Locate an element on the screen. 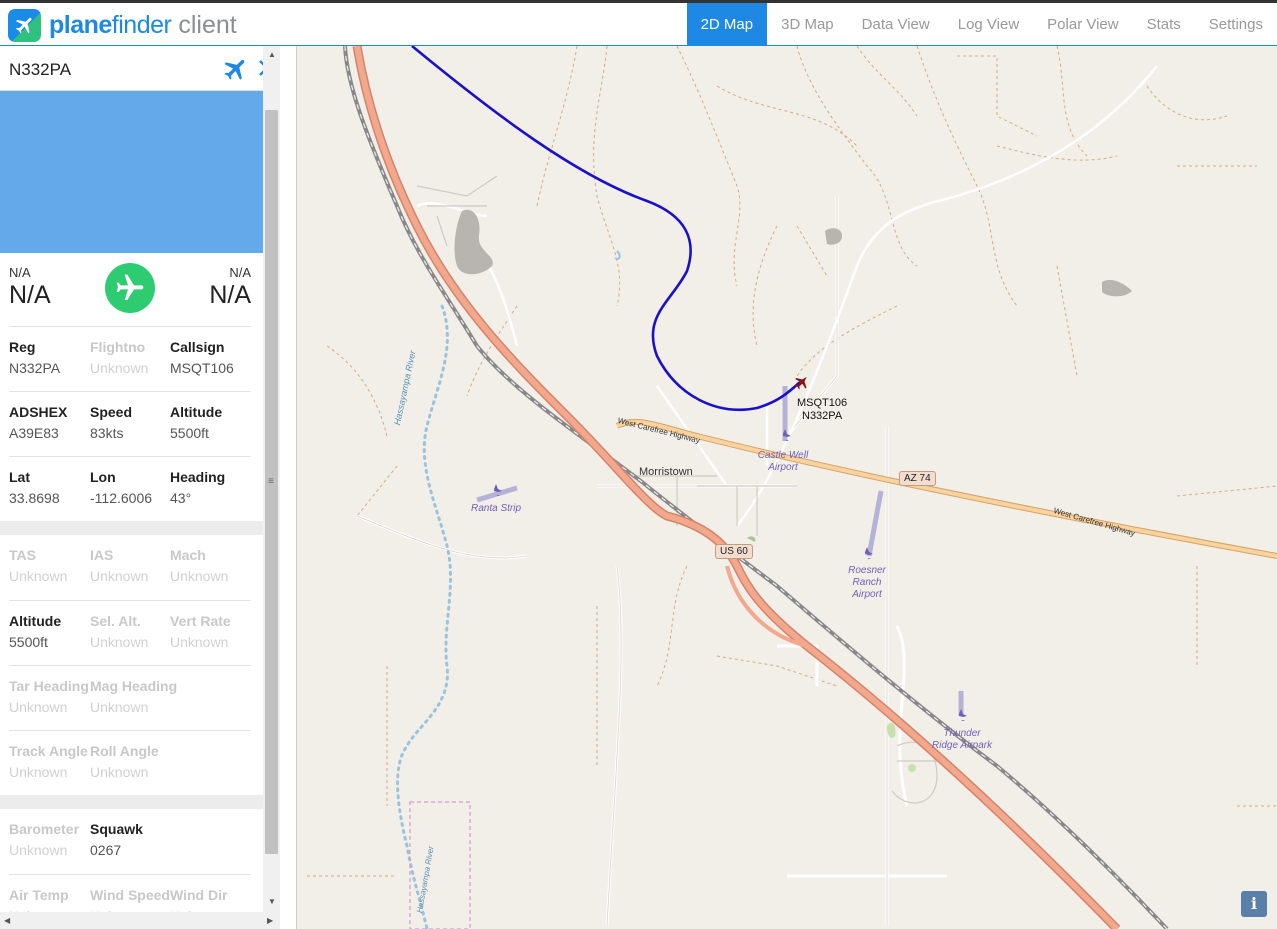 The width and height of the screenshot is (1277, 929). info-row: TAS Unknown IAS Unknown Mach Unknown is located at coordinates (130, 567).